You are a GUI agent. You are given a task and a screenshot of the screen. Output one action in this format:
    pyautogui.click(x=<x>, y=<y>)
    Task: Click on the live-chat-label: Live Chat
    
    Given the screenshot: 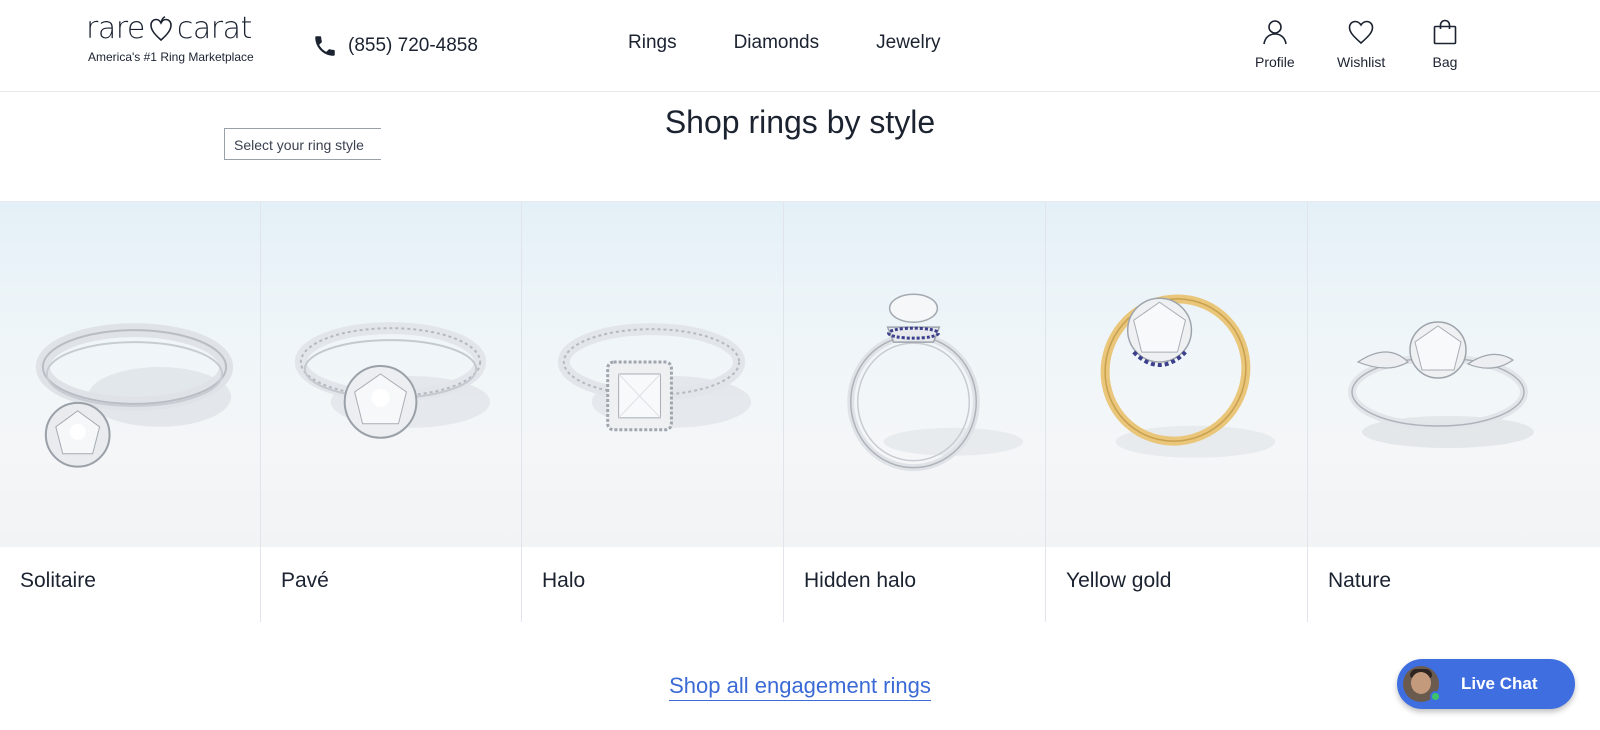 What is the action you would take?
    pyautogui.click(x=1499, y=683)
    